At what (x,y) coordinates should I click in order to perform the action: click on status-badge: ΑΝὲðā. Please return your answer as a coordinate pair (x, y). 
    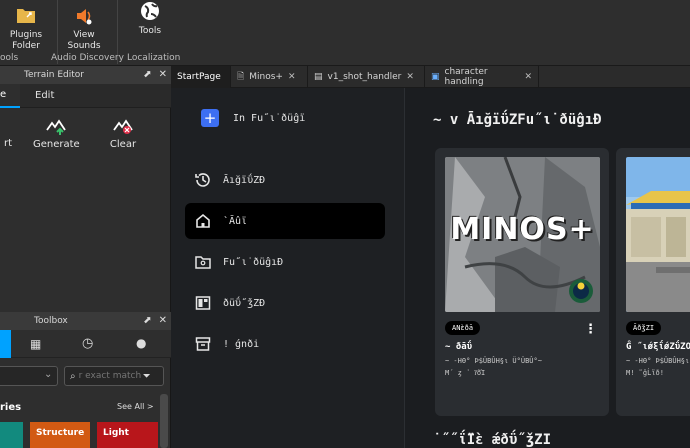
    Looking at the image, I should click on (462, 328).